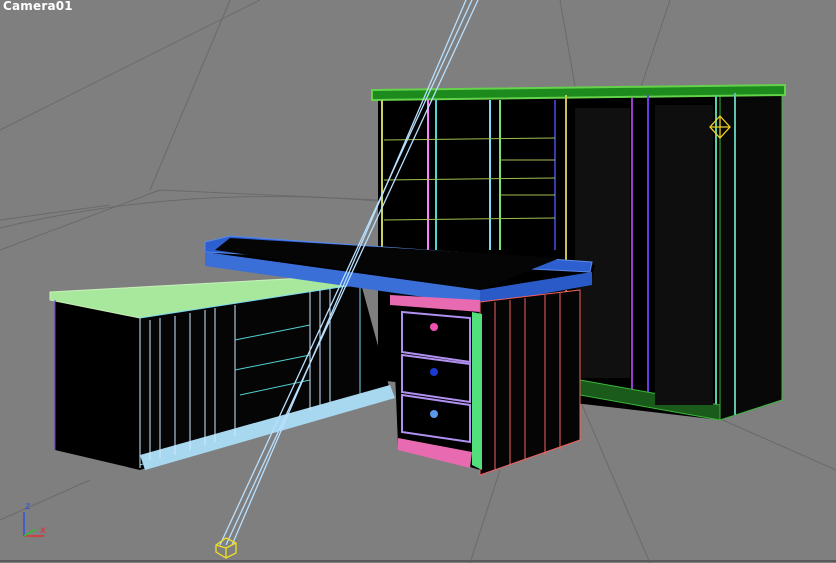 This screenshot has width=836, height=563. I want to click on drawer-knob-middle, so click(434, 372).